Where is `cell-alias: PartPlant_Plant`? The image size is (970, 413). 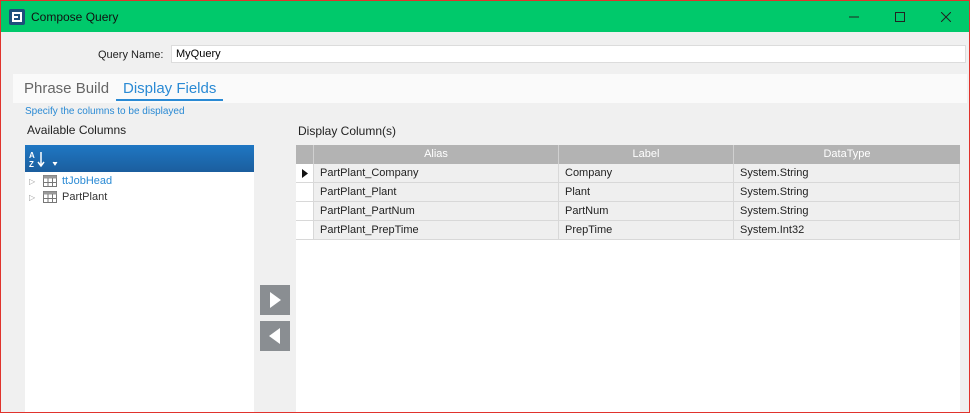
cell-alias: PartPlant_Plant is located at coordinates (436, 192).